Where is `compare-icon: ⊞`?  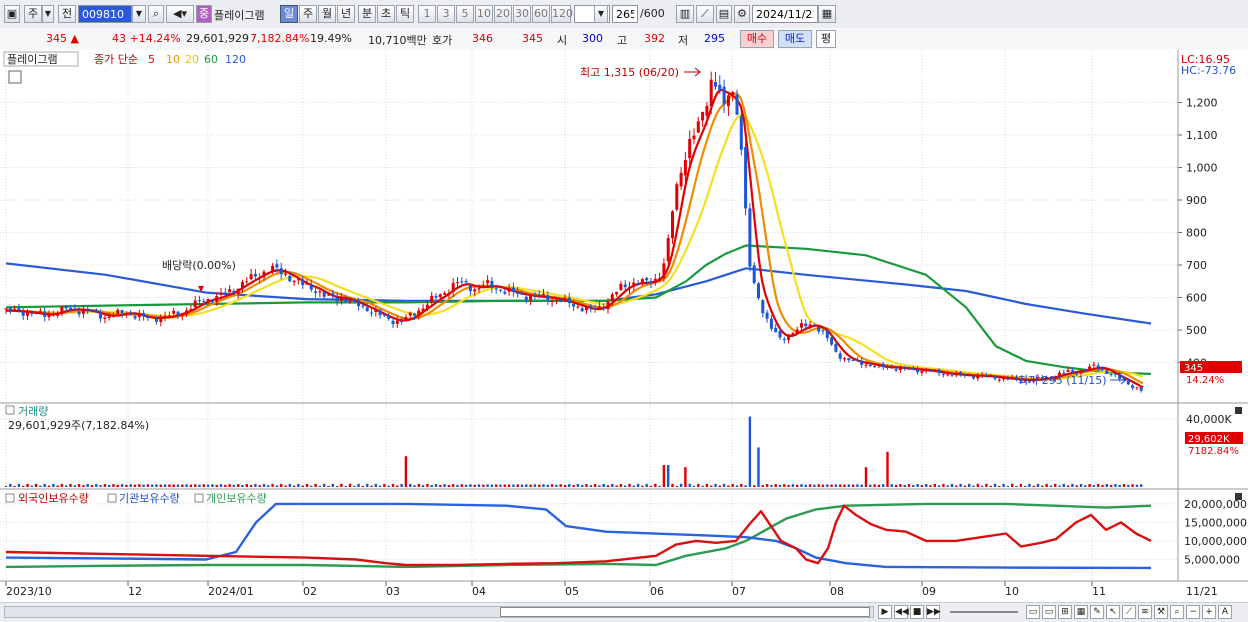 compare-icon: ⊞ is located at coordinates (1065, 612).